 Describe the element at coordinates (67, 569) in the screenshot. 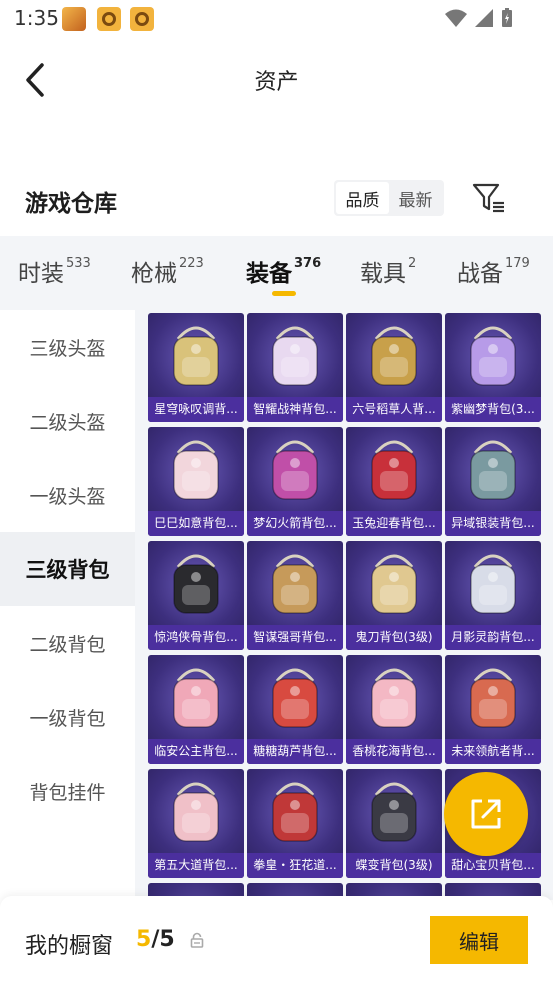

I see `sidebar-item-level3-backpack: 三级背包` at that location.